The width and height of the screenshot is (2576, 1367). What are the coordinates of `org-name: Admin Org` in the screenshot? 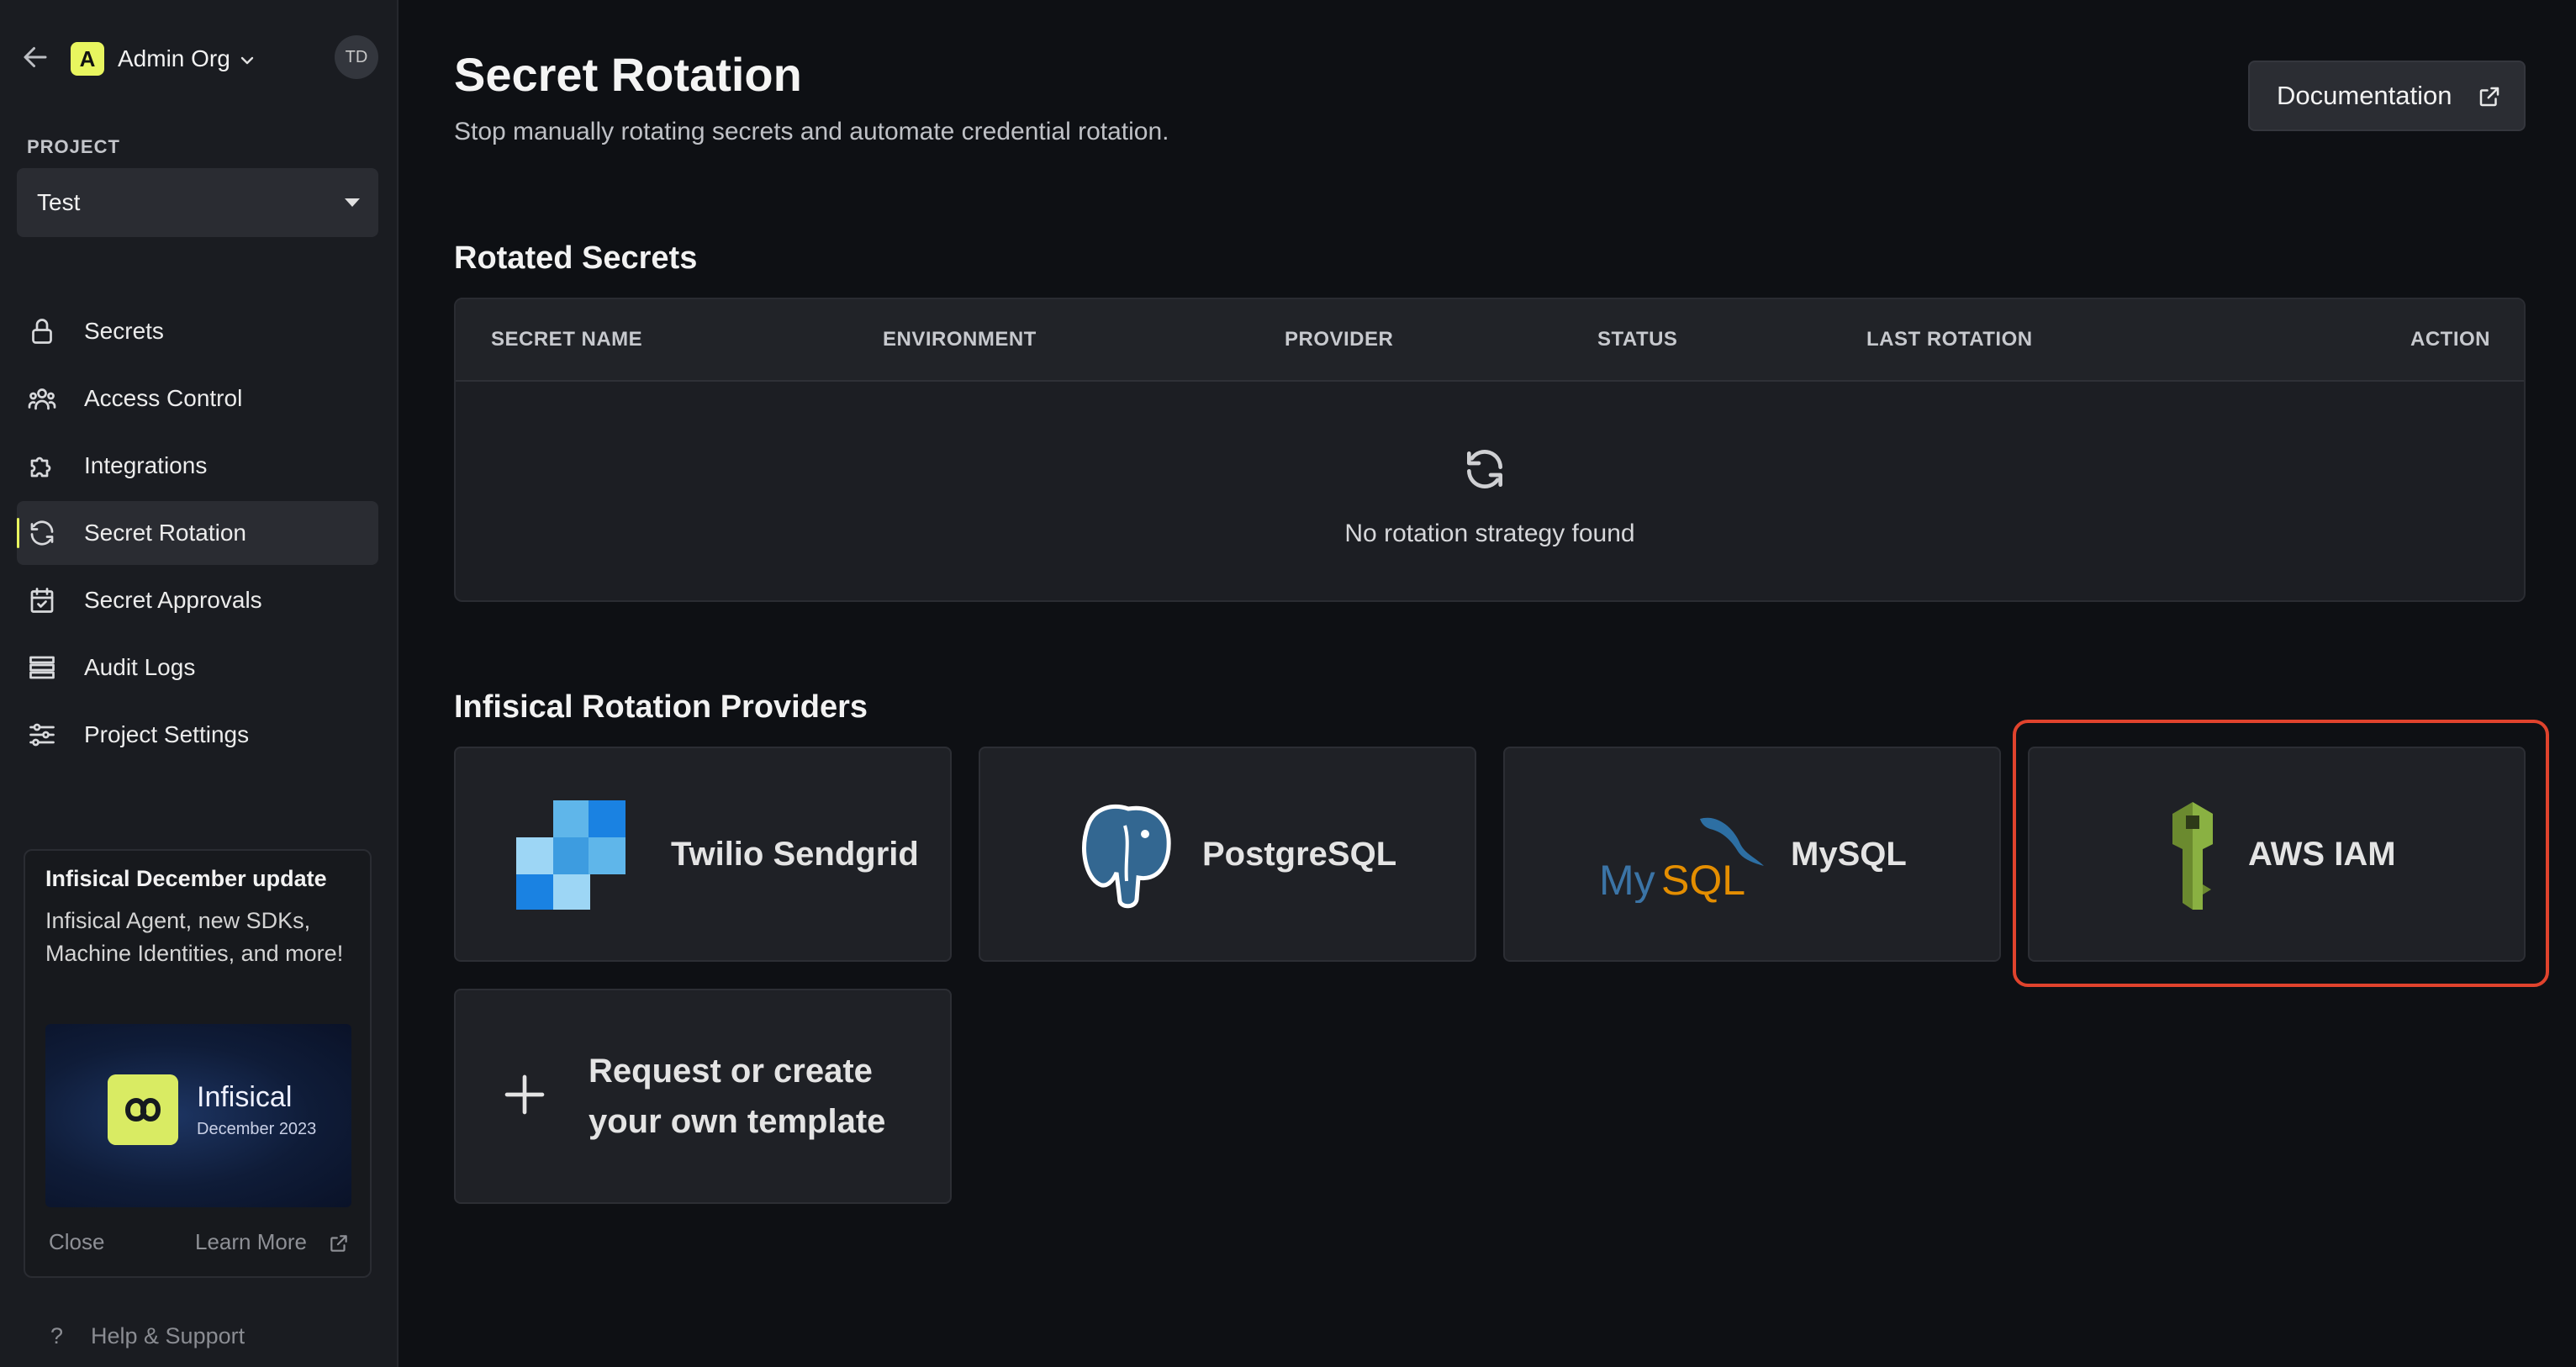 It's located at (174, 59).